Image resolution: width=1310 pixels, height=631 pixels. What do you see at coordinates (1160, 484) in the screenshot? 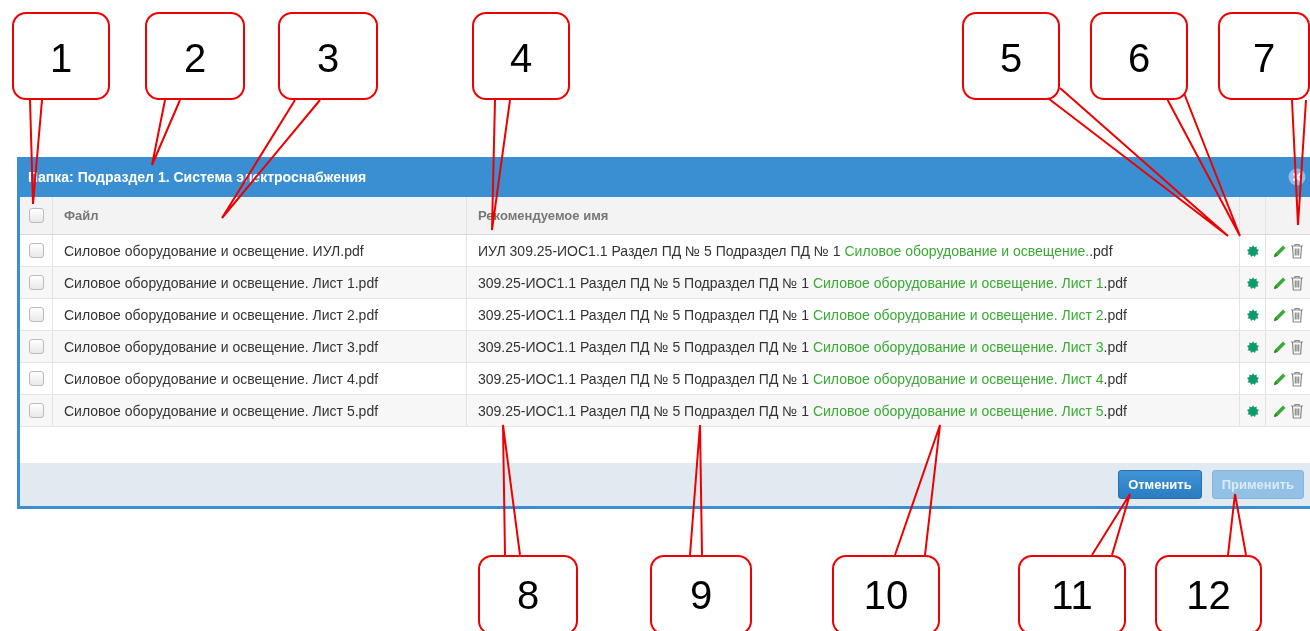
I see `cancel-button: Отменить` at bounding box center [1160, 484].